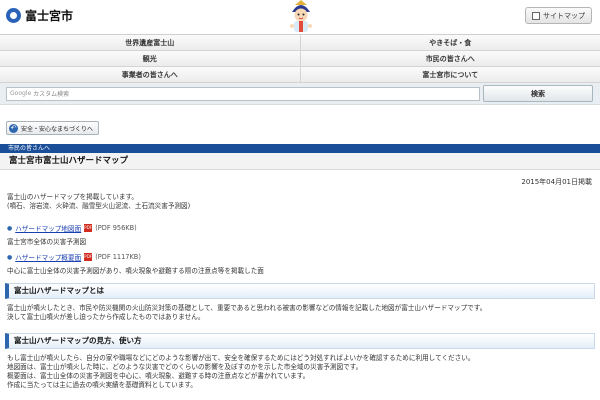 The image size is (600, 400). I want to click on nav-row: 観光 市民の皆さんへ, so click(300, 59).